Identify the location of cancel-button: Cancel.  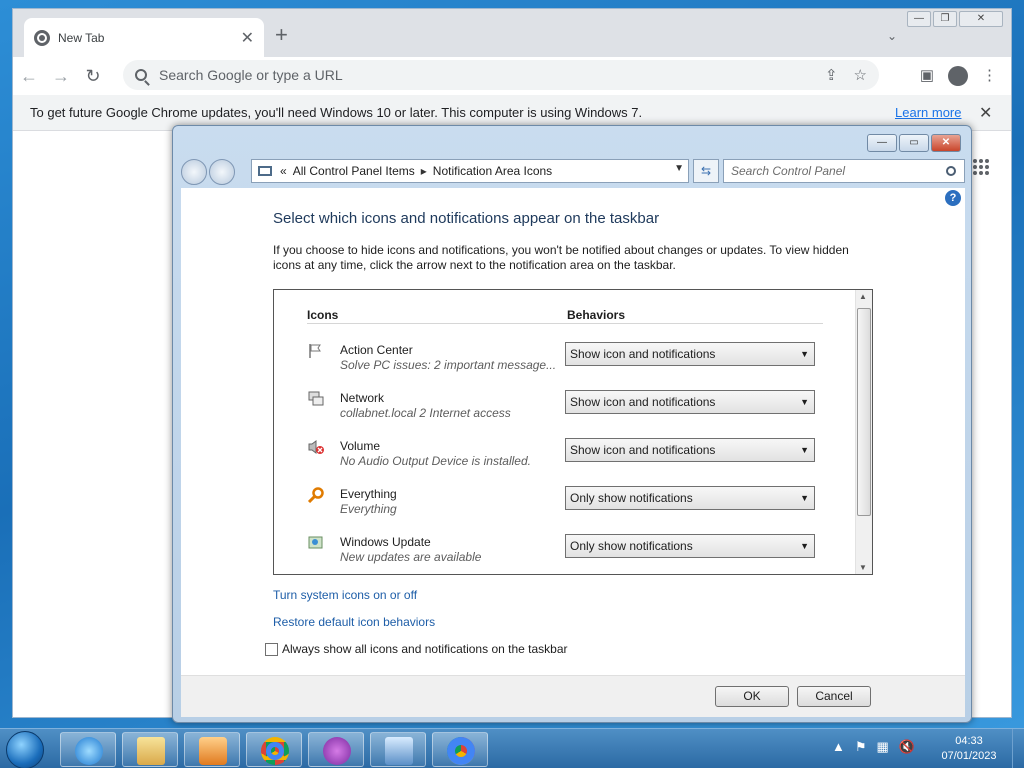
(834, 696).